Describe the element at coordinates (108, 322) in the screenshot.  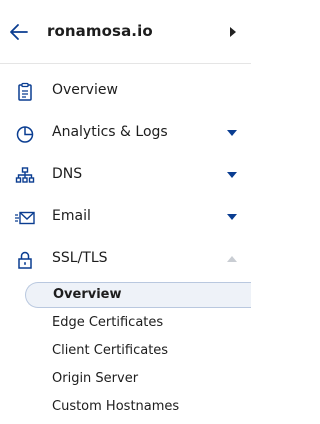
I see `subnav-item-label: Edge Certificates` at that location.